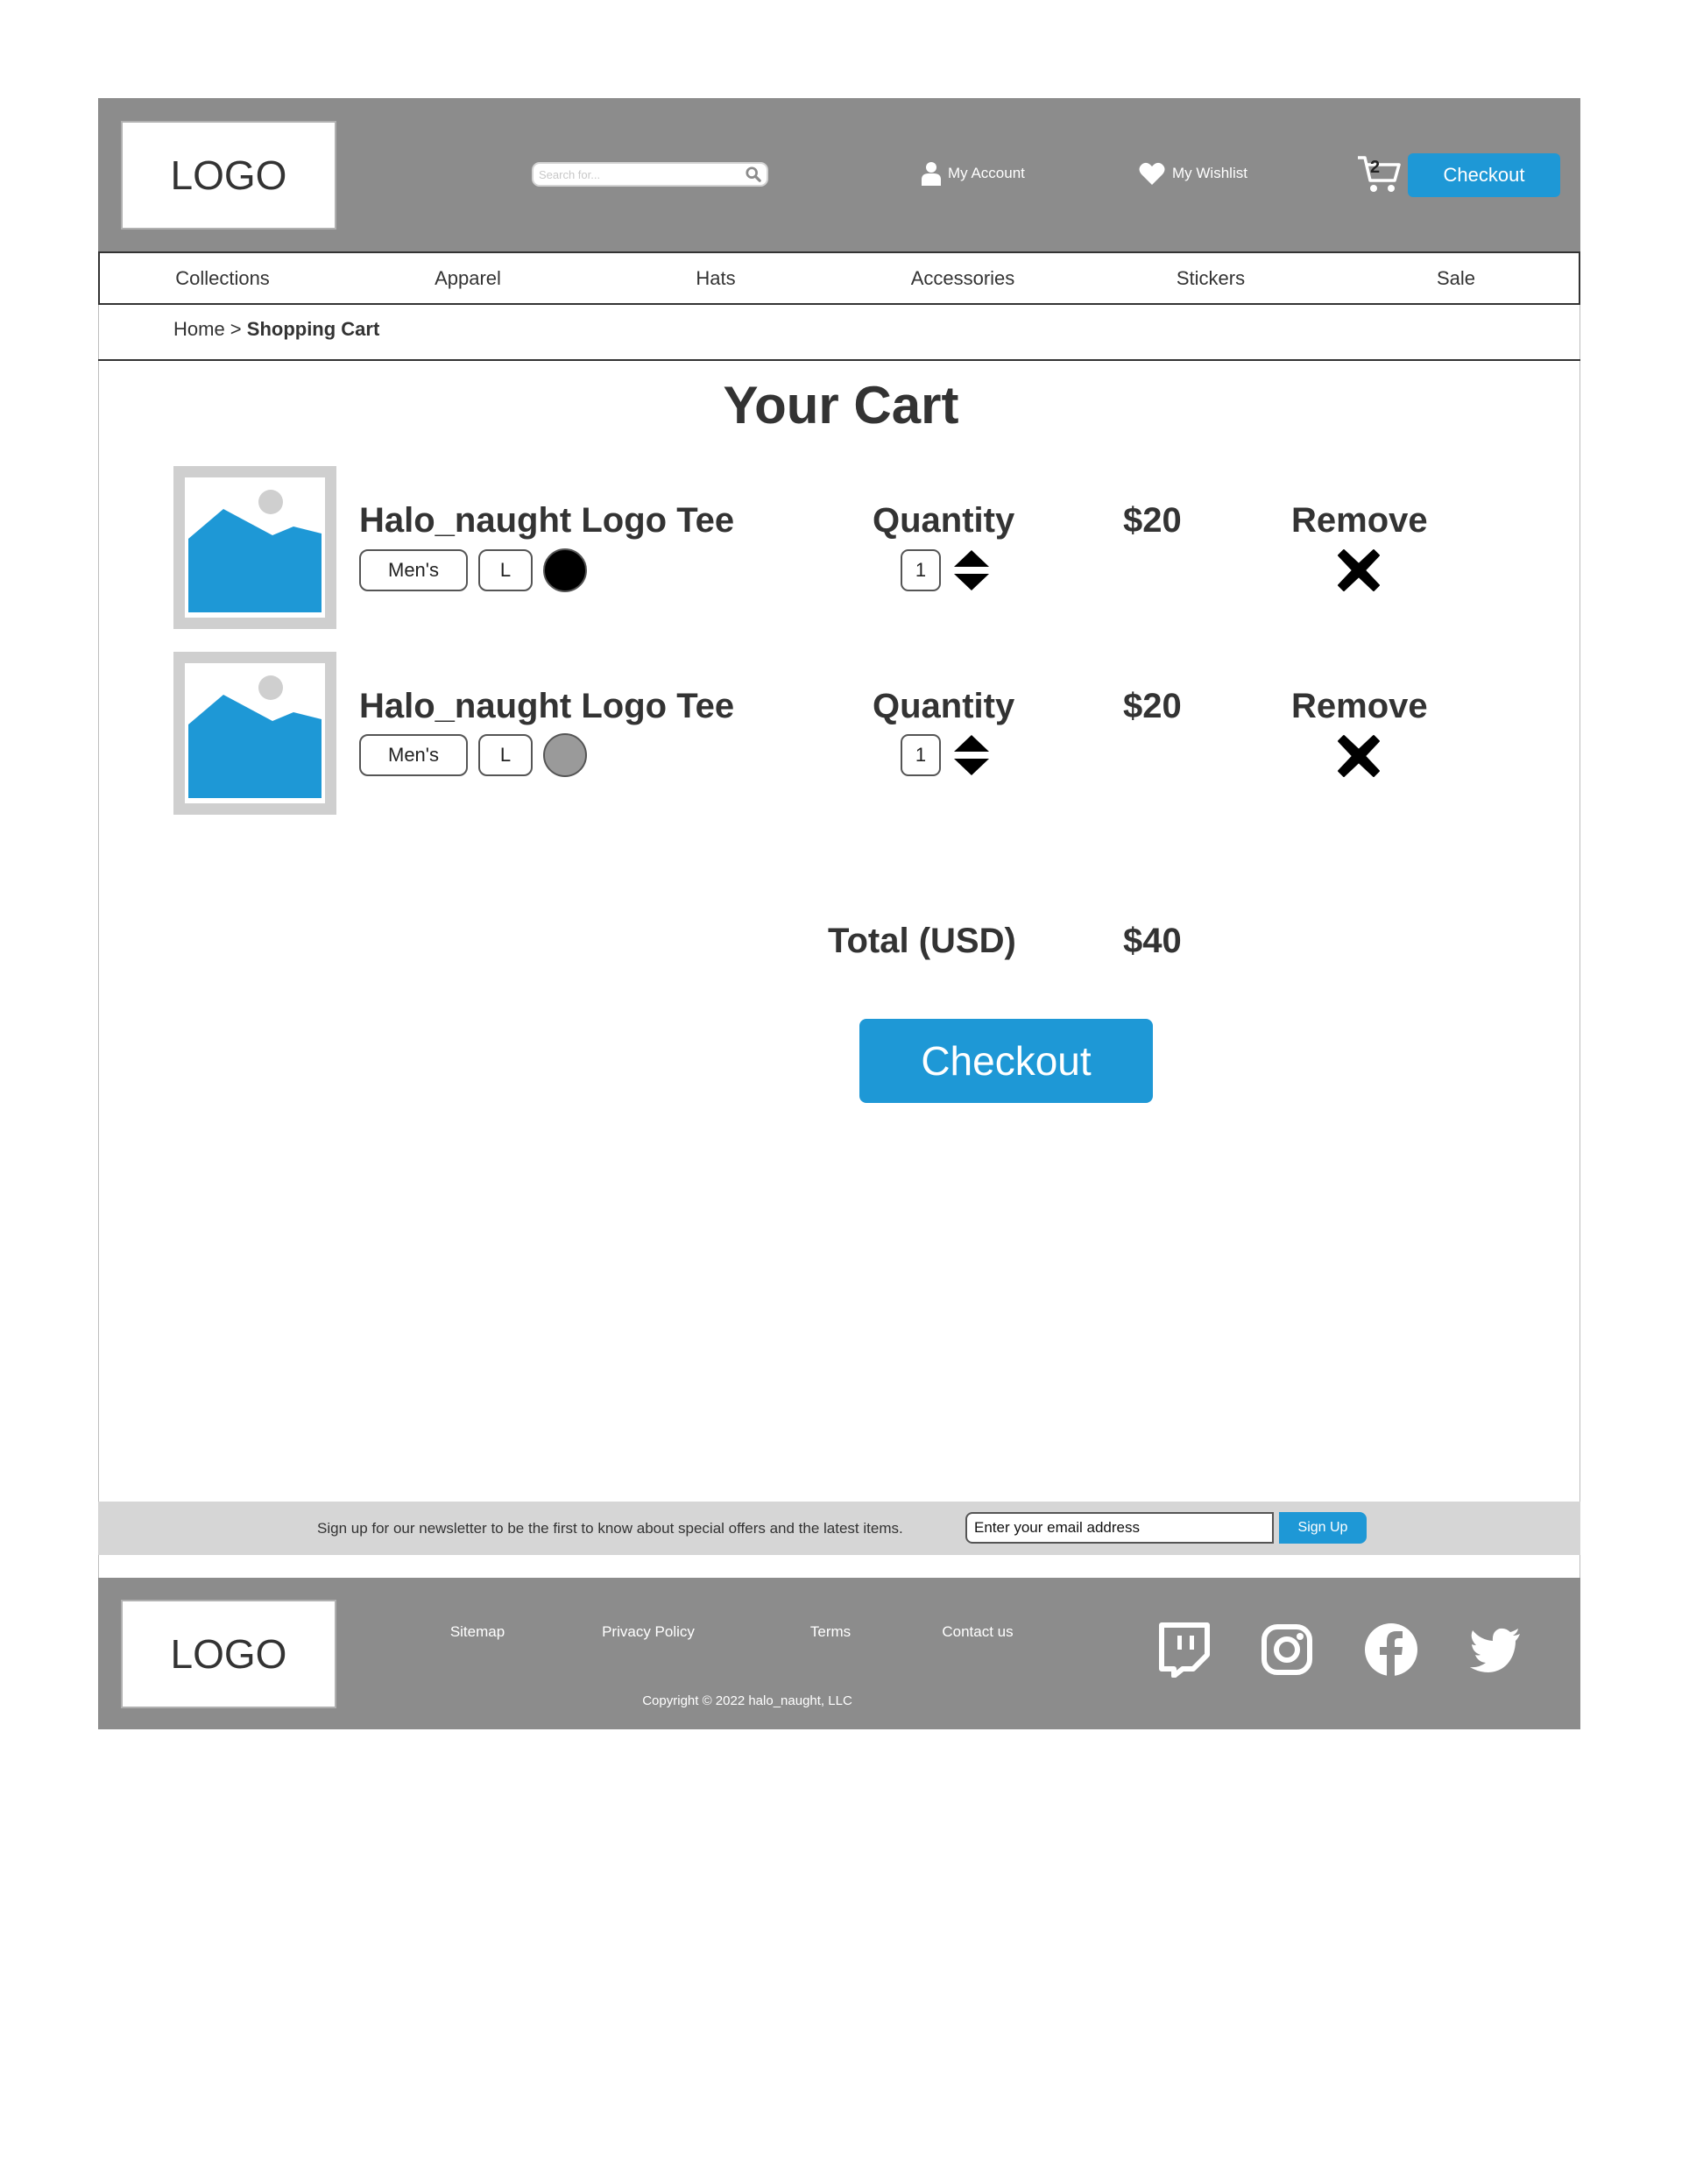 Image resolution: width=1682 pixels, height=2184 pixels. What do you see at coordinates (313, 329) in the screenshot?
I see `breadcrumb-current: Shopping Cart` at bounding box center [313, 329].